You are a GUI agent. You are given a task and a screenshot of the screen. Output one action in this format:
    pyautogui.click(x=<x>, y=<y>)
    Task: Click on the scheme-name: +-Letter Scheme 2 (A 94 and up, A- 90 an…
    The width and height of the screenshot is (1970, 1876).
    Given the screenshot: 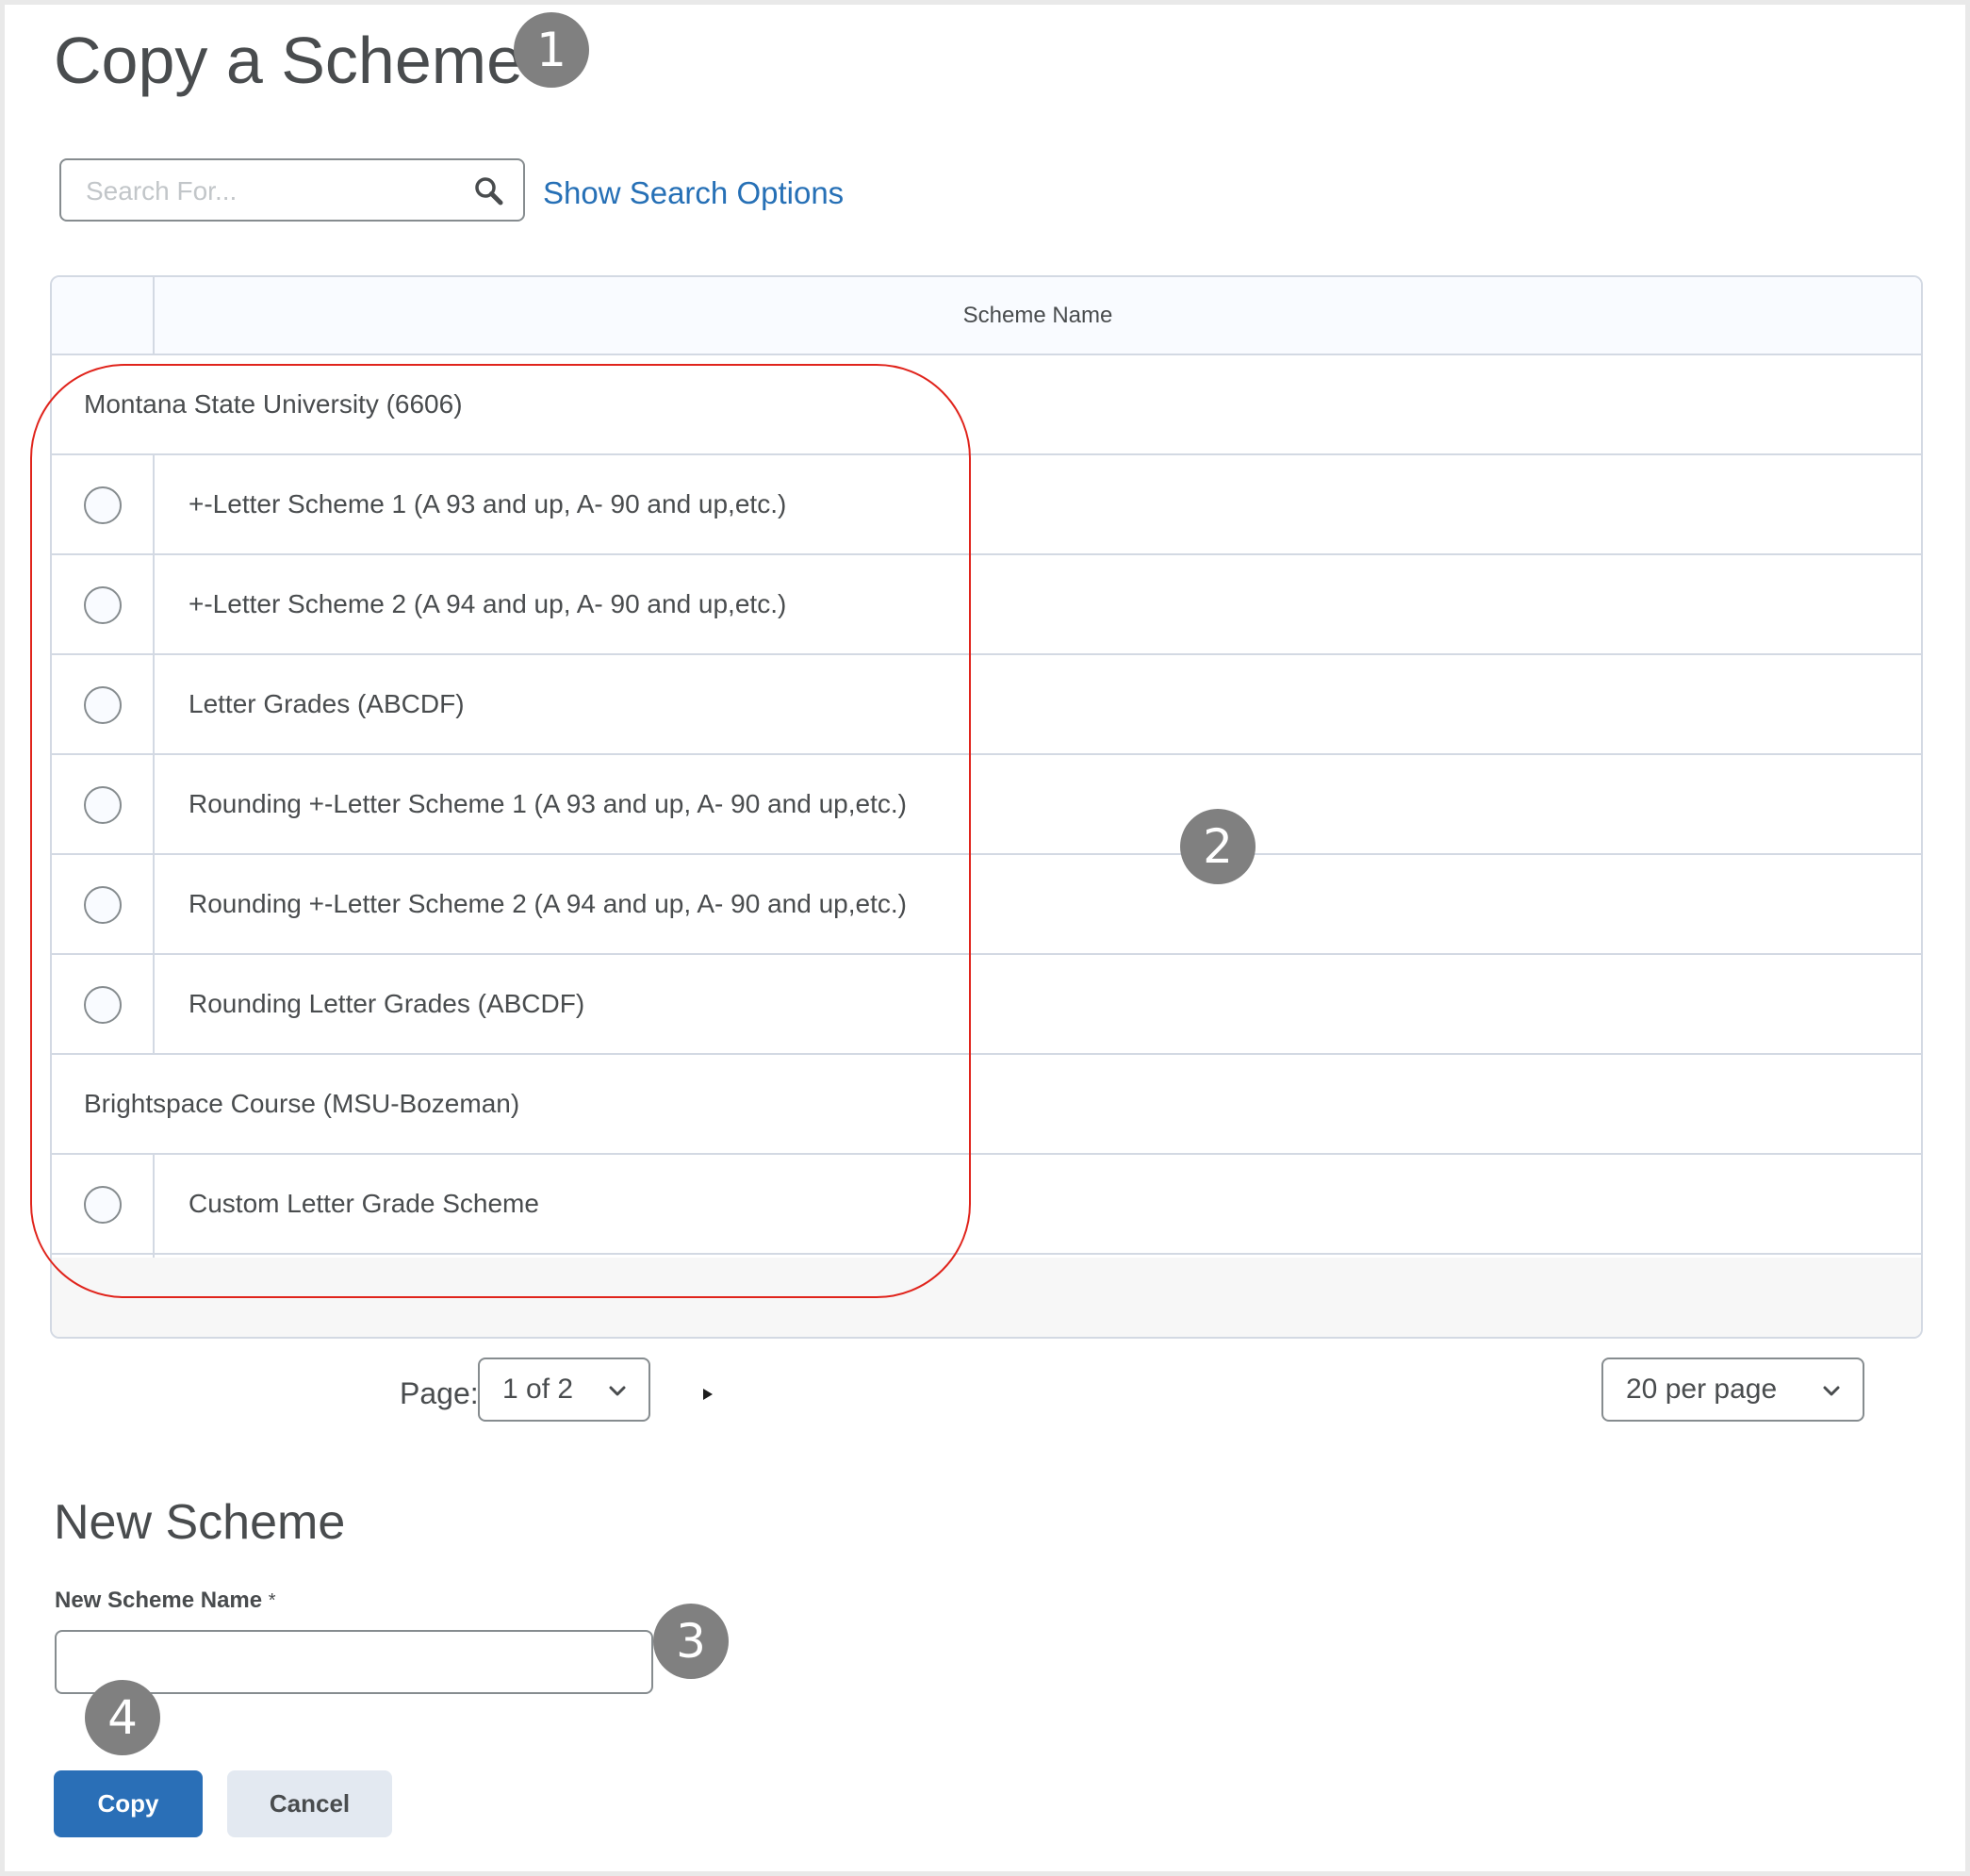 What is the action you would take?
    pyautogui.click(x=488, y=604)
    